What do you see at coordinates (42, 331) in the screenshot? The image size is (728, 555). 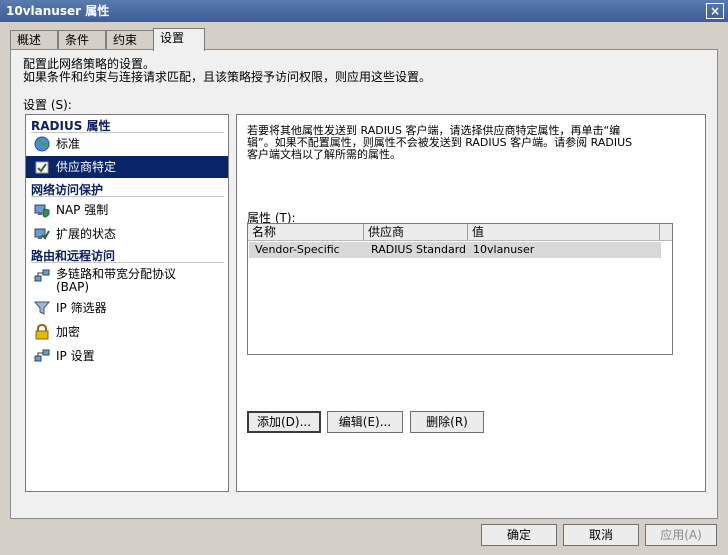 I see `lock-icon` at bounding box center [42, 331].